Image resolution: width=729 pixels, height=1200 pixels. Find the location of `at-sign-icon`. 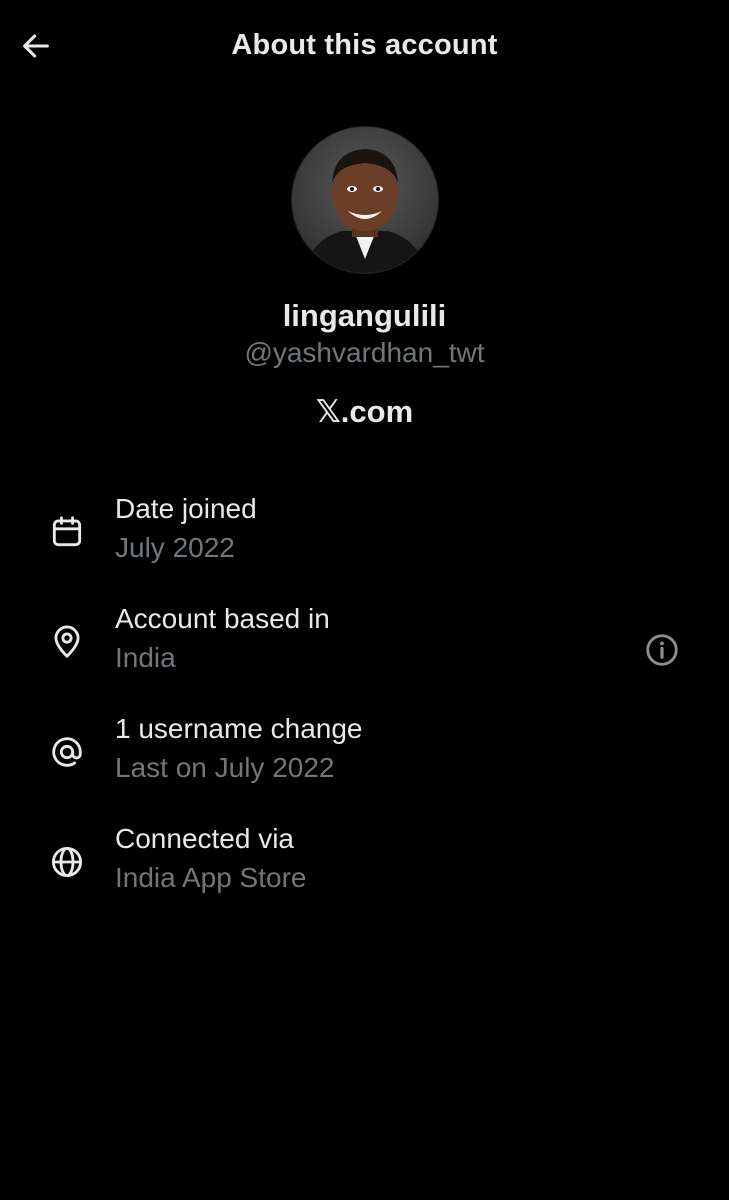

at-sign-icon is located at coordinates (67, 752).